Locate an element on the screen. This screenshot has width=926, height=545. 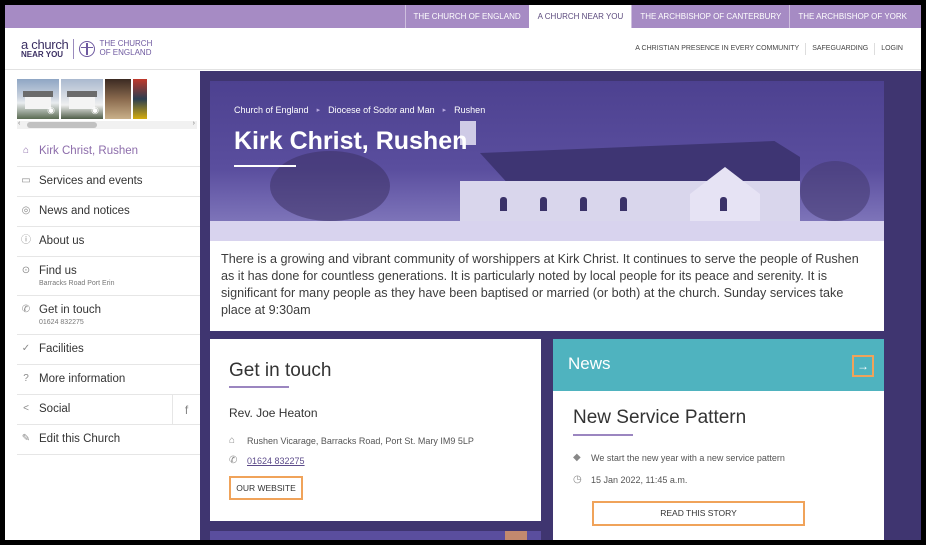
contact-phone-link: 01624 832275 is located at coordinates (276, 461).